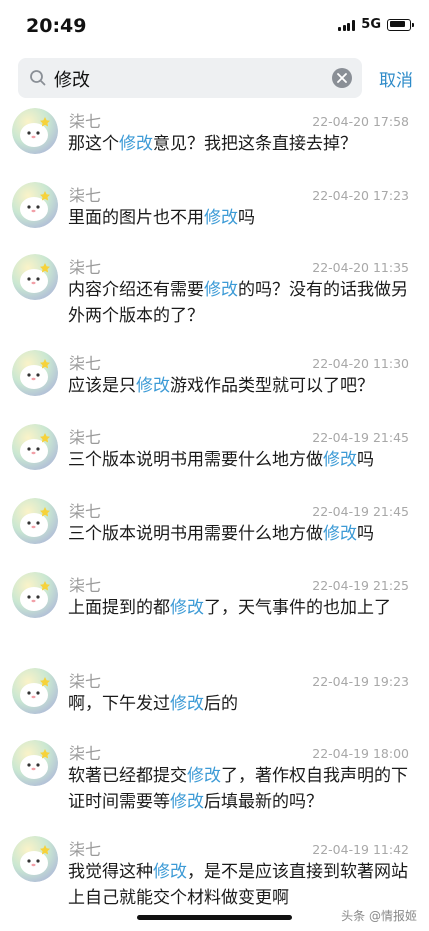 The image size is (429, 931). I want to click on home-indicator, so click(214, 917).